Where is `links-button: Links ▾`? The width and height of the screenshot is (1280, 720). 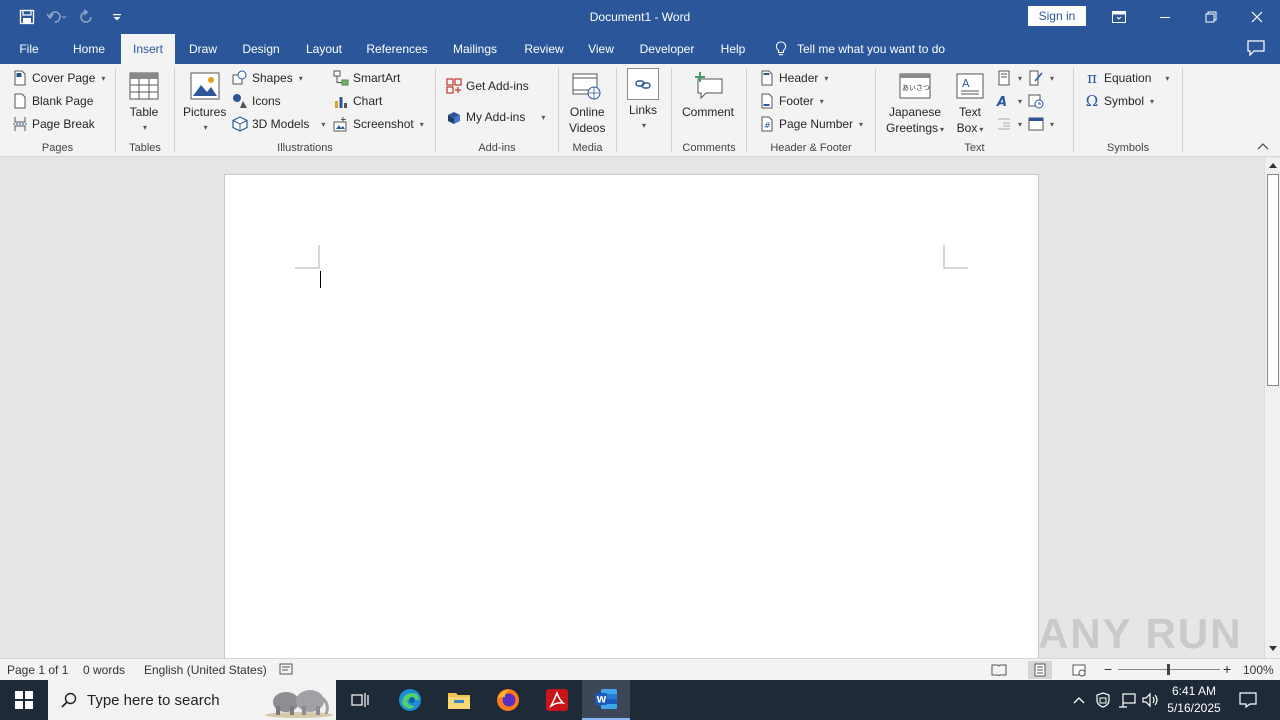
links-button: Links ▾ is located at coordinates (643, 101).